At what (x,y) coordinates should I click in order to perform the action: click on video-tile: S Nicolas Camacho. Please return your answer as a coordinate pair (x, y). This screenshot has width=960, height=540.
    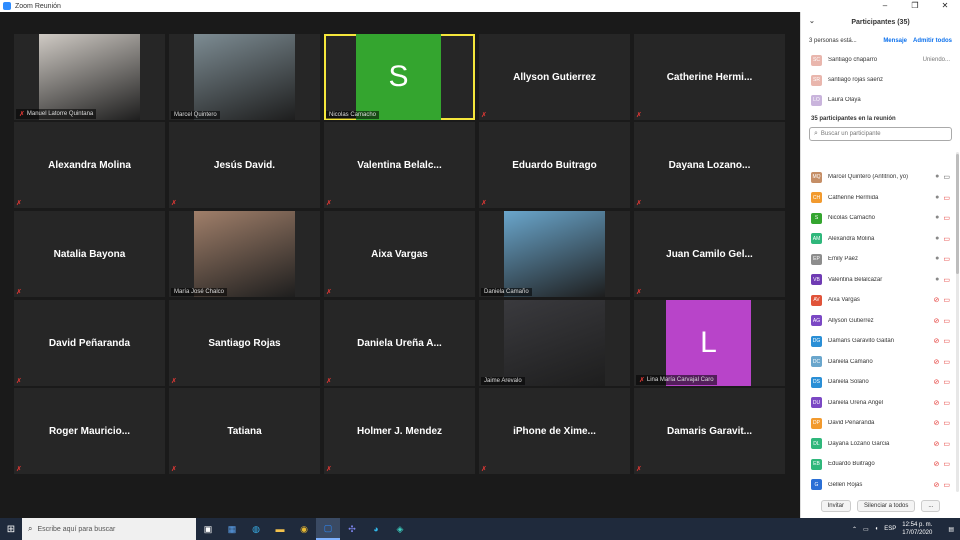
    Looking at the image, I should click on (399, 77).